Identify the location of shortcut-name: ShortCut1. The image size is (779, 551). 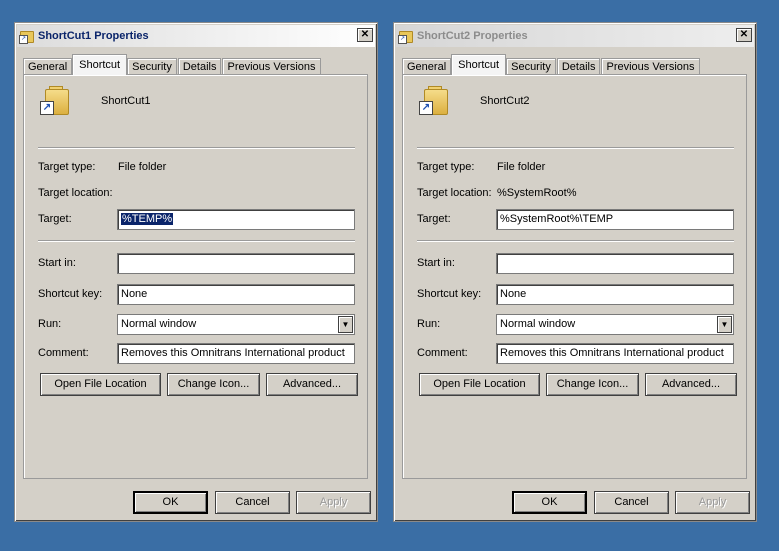
(126, 101).